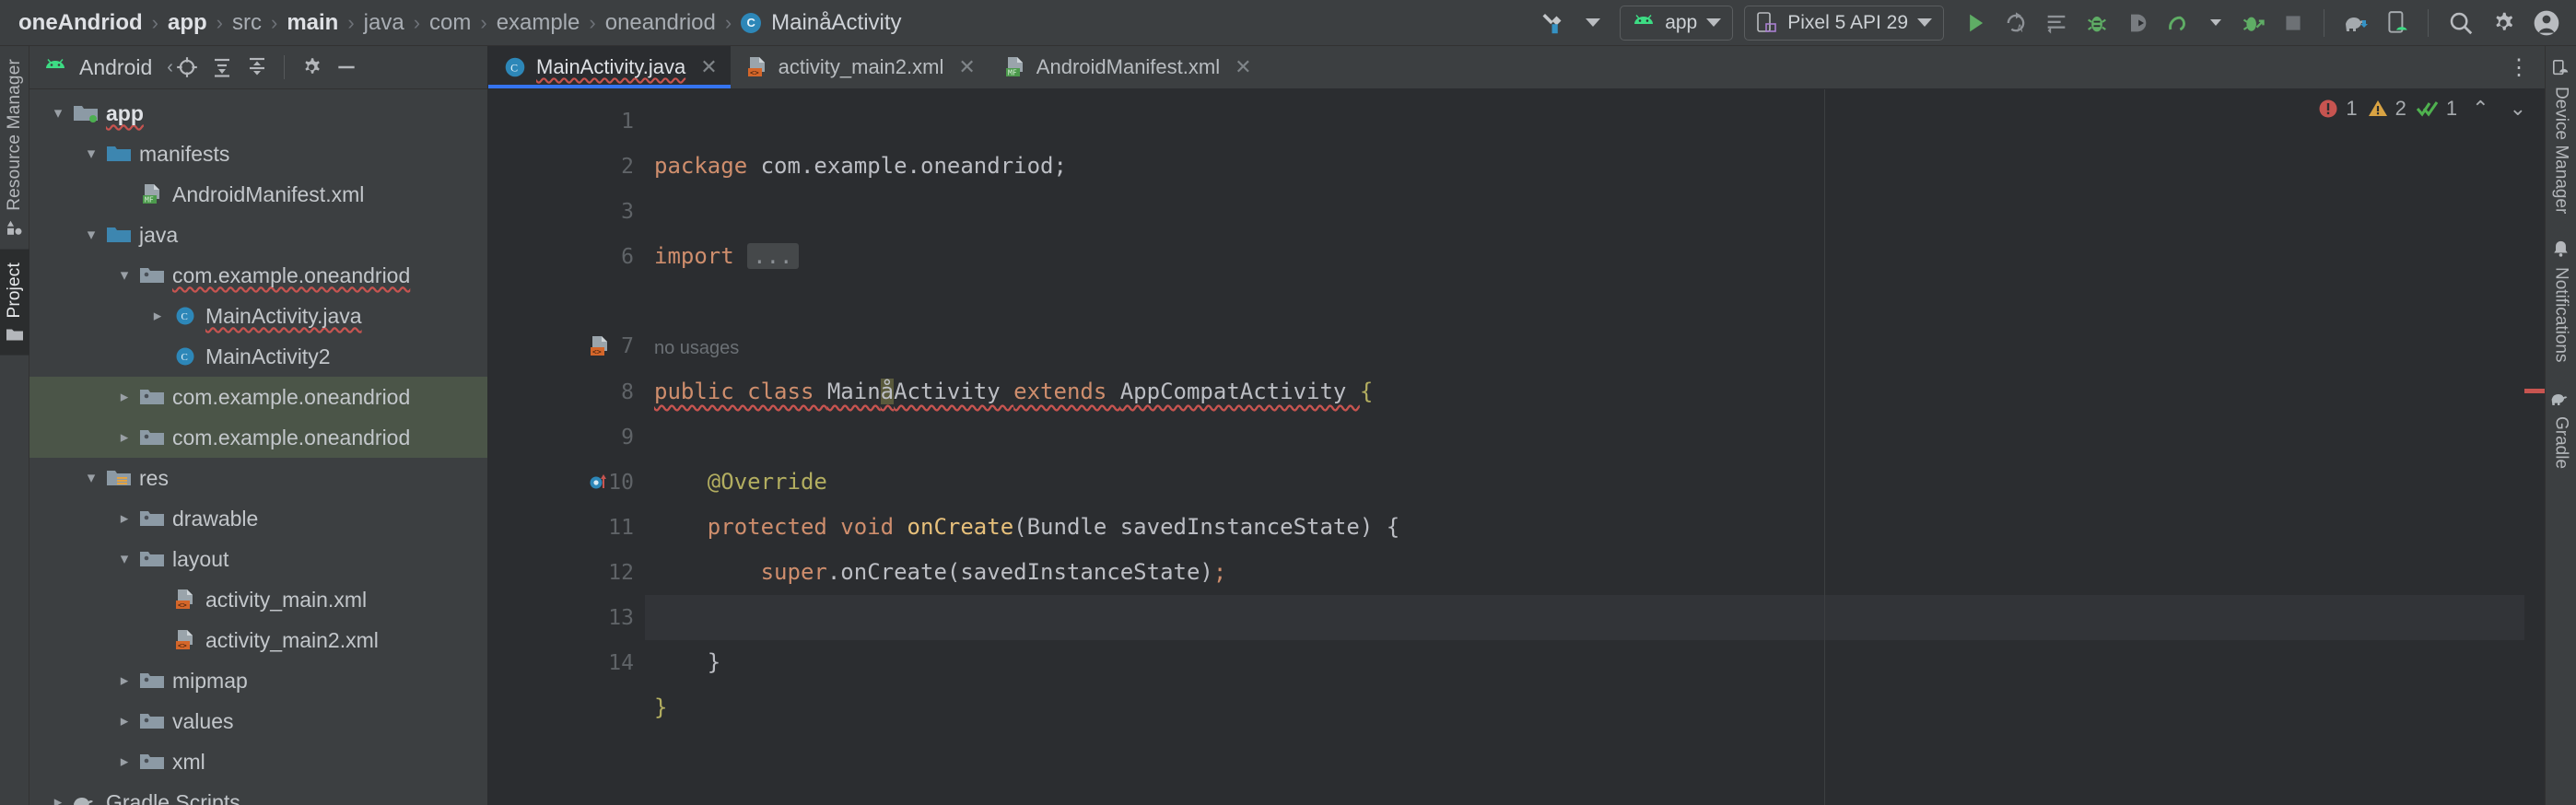 The width and height of the screenshot is (2576, 805). Describe the element at coordinates (258, 397) in the screenshot. I see `tree-node-package-oneandriod-2: ▸ com.example.oneandriod` at that location.